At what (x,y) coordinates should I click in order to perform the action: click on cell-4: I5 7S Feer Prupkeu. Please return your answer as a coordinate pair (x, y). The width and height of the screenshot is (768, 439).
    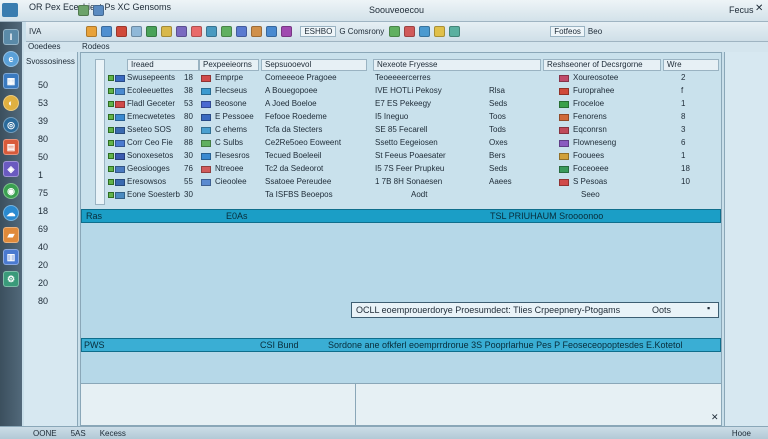
    Looking at the image, I should click on (410, 168).